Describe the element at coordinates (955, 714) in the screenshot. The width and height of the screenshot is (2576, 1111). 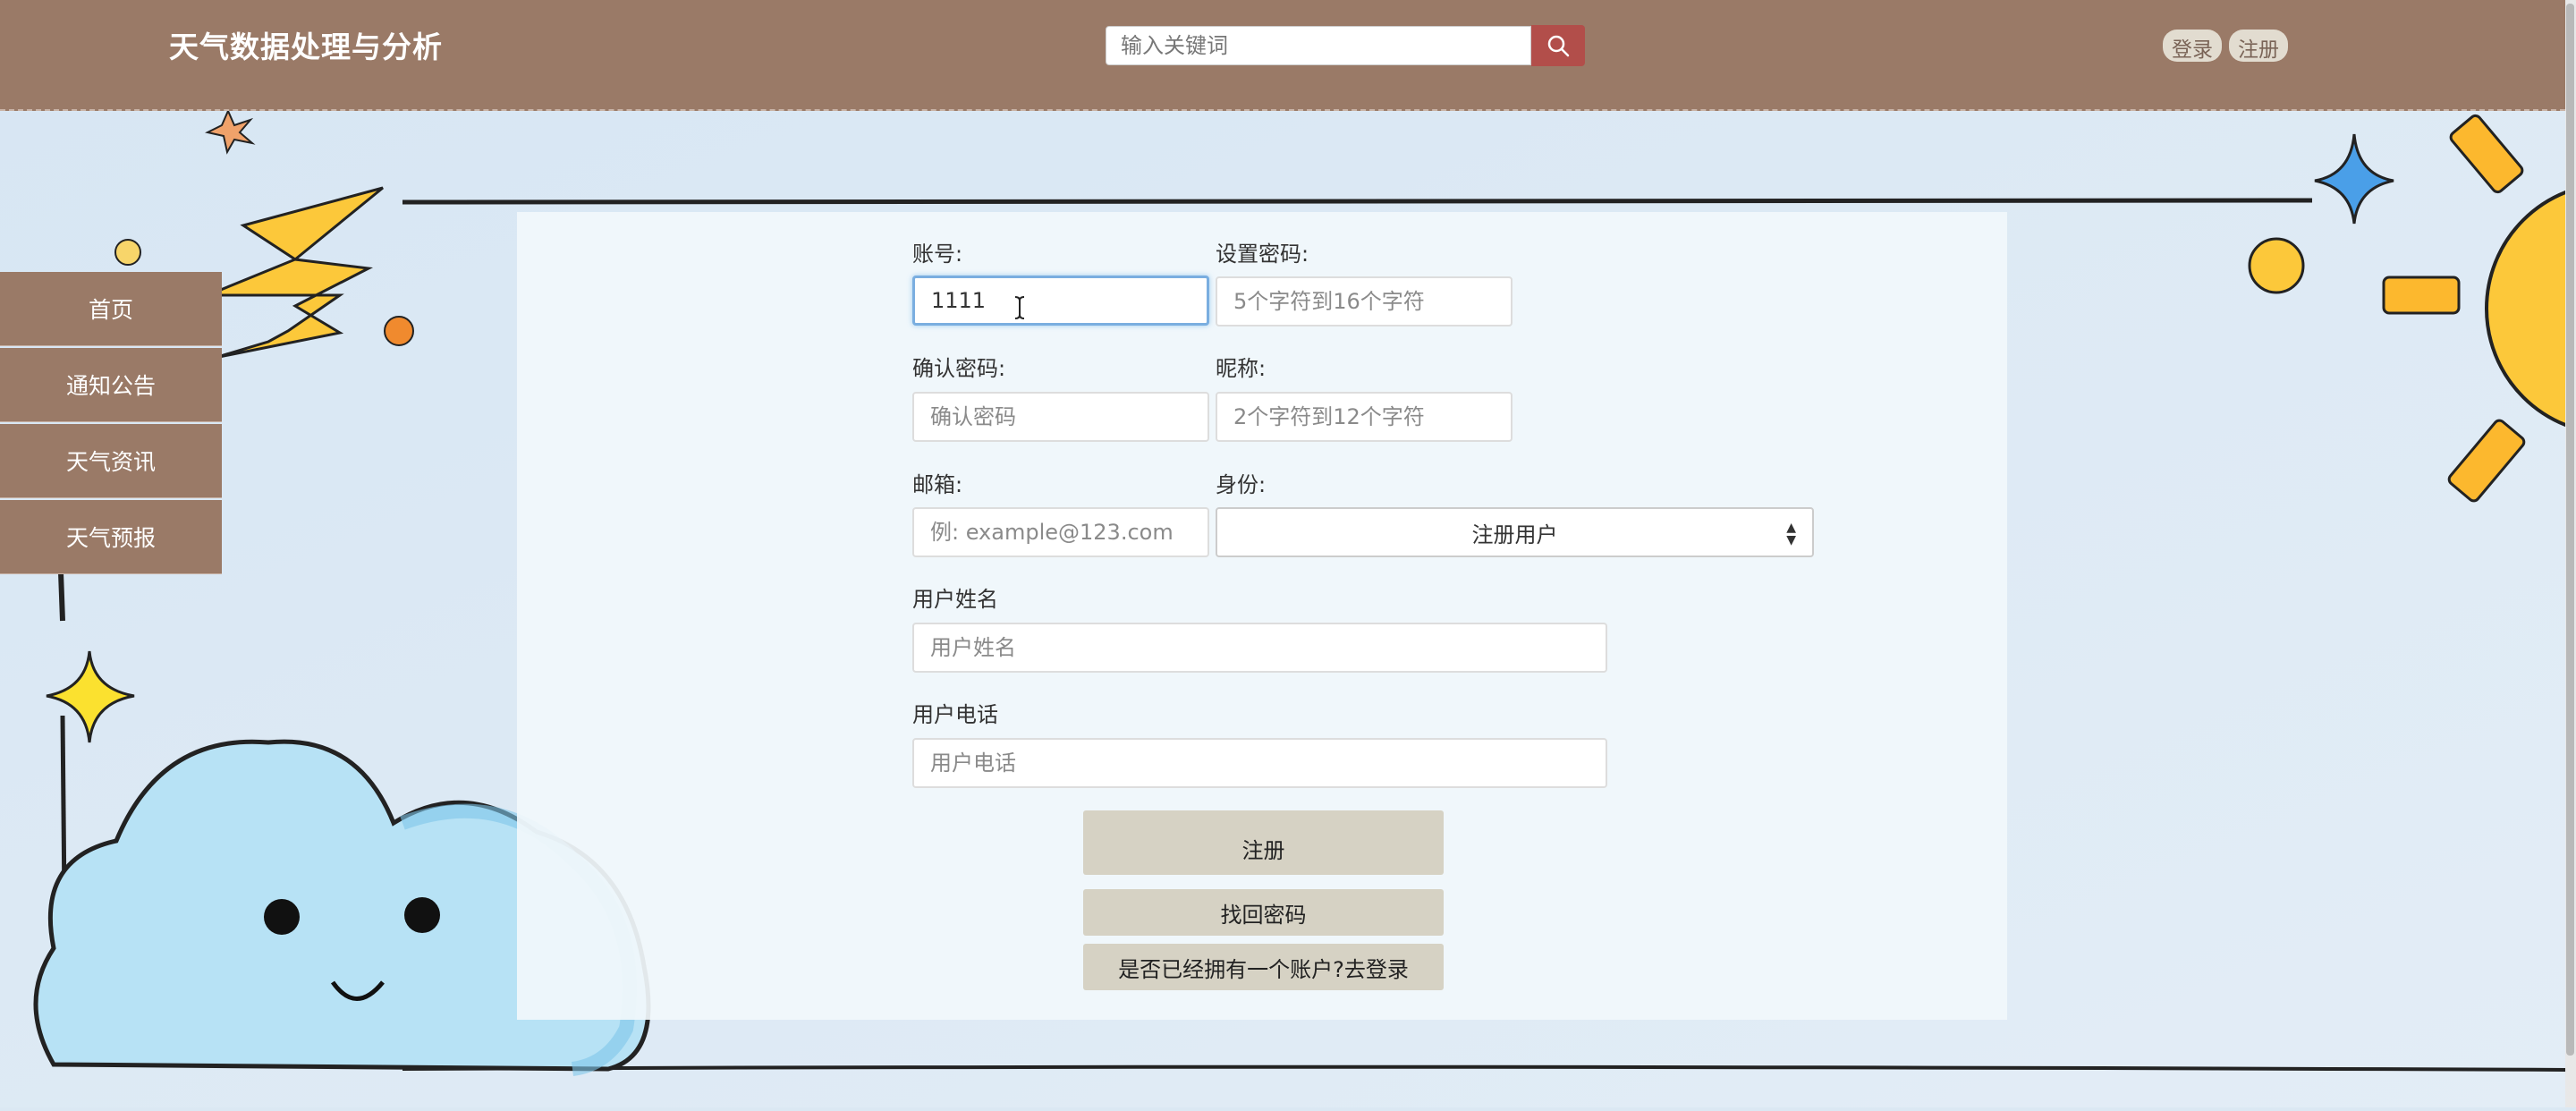
I see `phone-label: 用户电话` at that location.